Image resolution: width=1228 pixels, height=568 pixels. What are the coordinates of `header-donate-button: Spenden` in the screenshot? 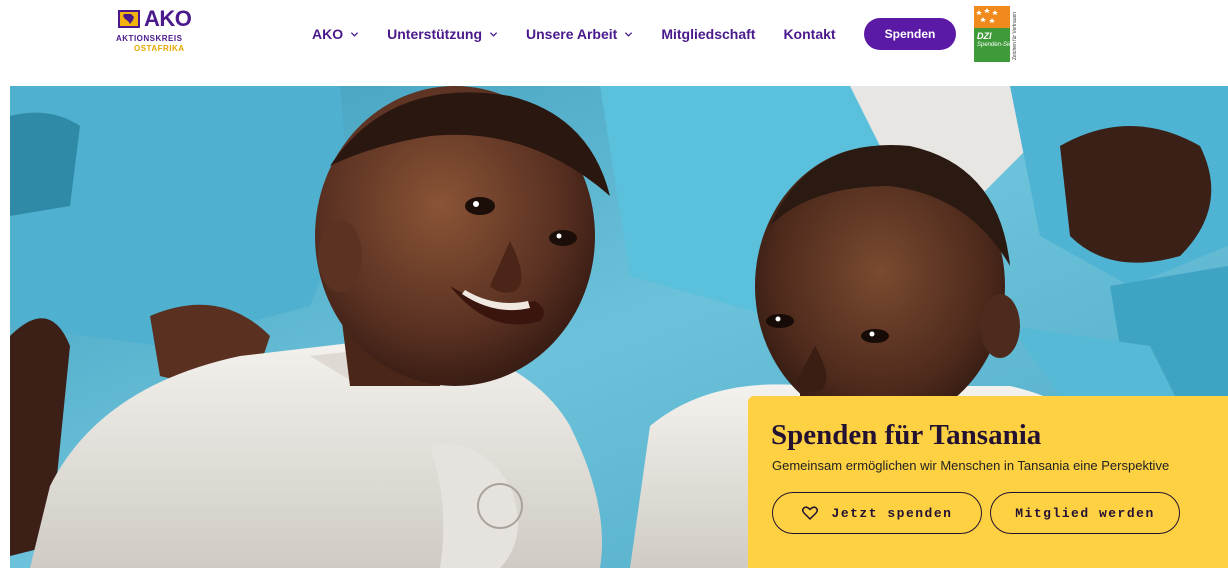 It's located at (910, 34).